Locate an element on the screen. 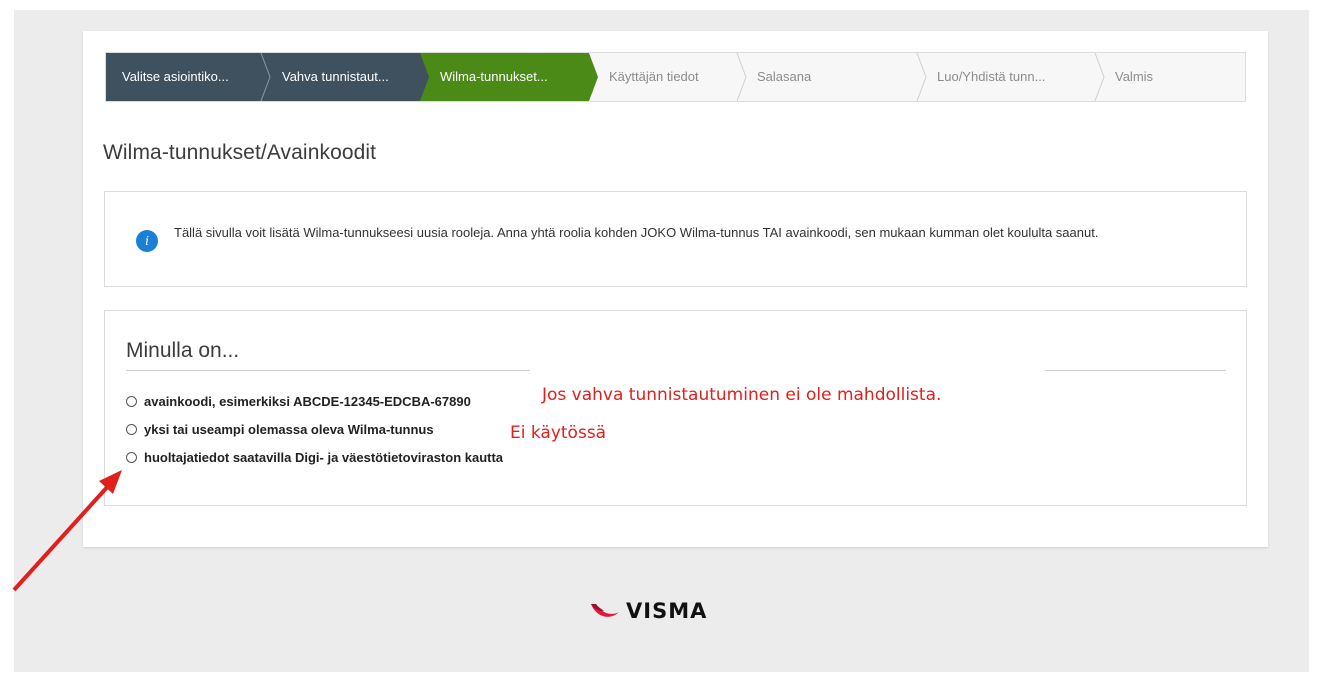 Image resolution: width=1317 pixels, height=673 pixels. page-title: Wilma-tunnukset/Avainkoodit is located at coordinates (240, 152).